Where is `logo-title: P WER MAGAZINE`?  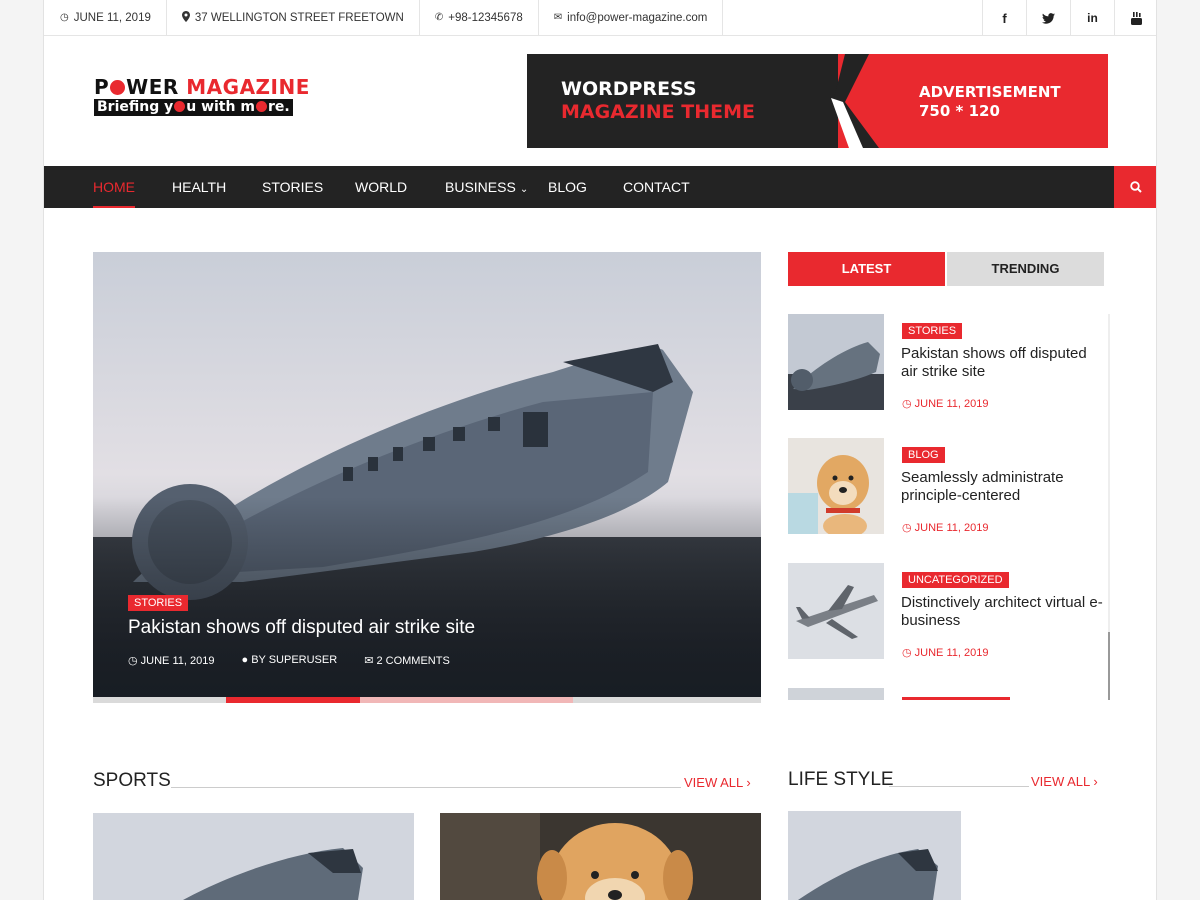 logo-title: P WER MAGAZINE is located at coordinates (204, 87).